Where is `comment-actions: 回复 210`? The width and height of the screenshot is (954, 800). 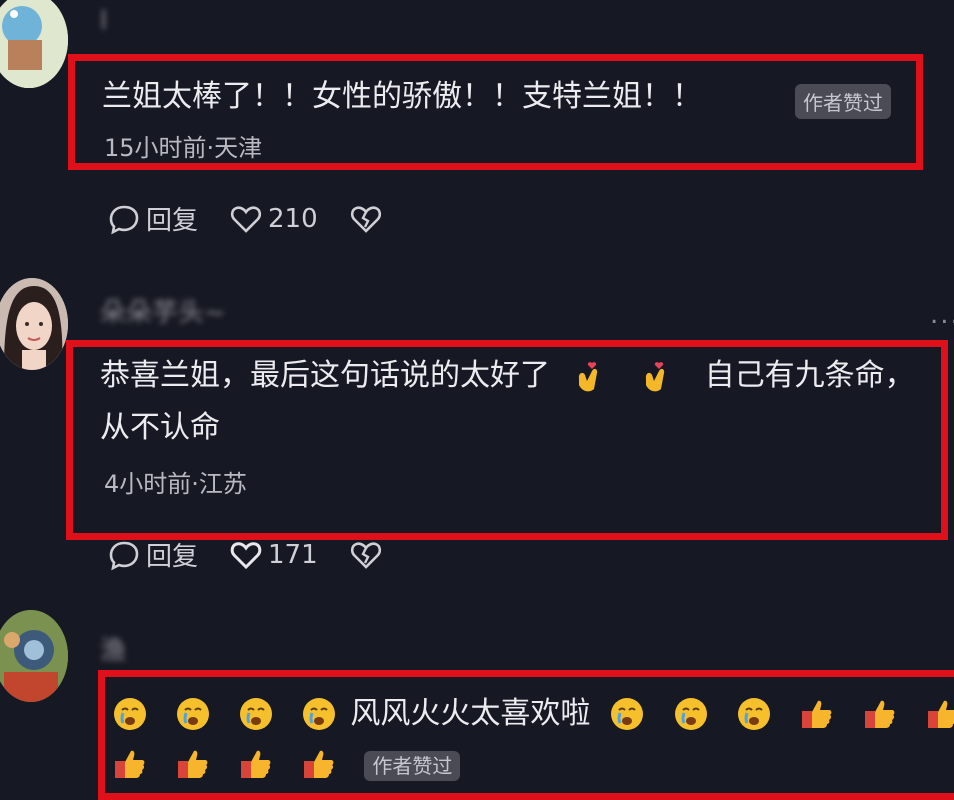
comment-actions: 回复 210 is located at coordinates (261, 218).